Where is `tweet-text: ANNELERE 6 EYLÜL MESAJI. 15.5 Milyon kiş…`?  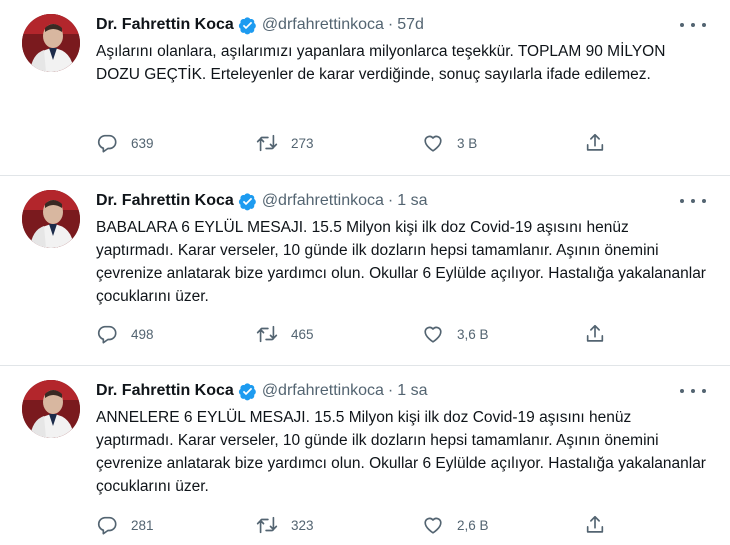 tweet-text: ANNELERE 6 EYLÜL MESAJI. 15.5 Milyon kiş… is located at coordinates (401, 452).